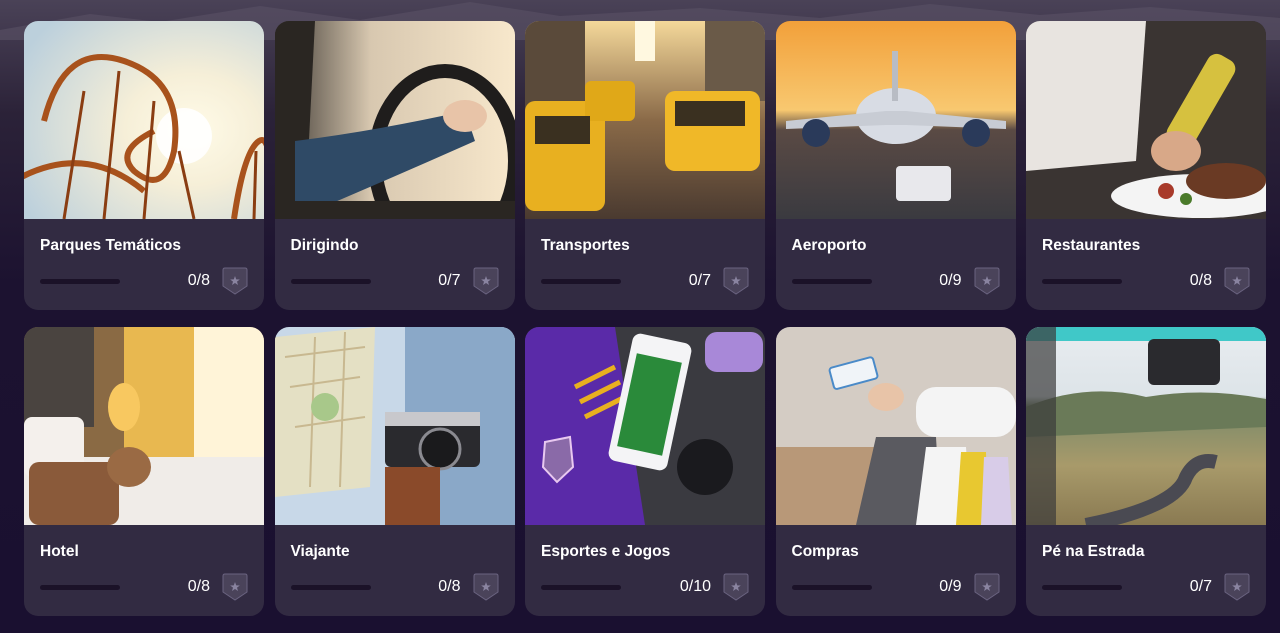  What do you see at coordinates (895, 426) in the screenshot?
I see `shopping-bags-card-image` at bounding box center [895, 426].